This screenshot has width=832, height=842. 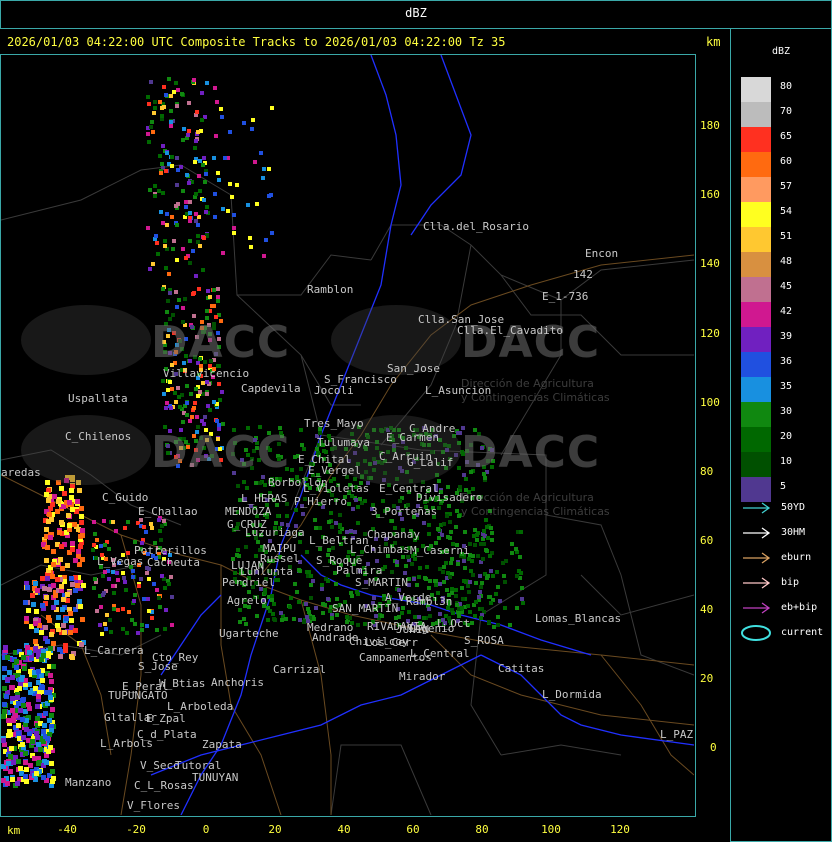 What do you see at coordinates (786, 161) in the screenshot?
I see `colorbar-label: 60` at bounding box center [786, 161].